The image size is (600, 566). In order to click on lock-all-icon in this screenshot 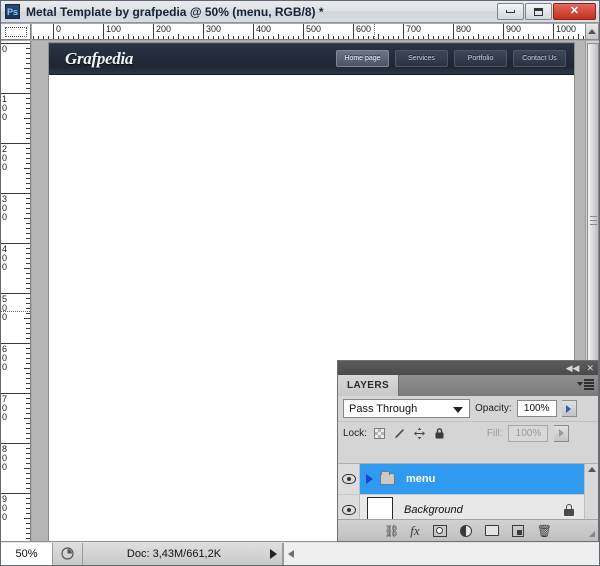, I will do `click(440, 433)`.